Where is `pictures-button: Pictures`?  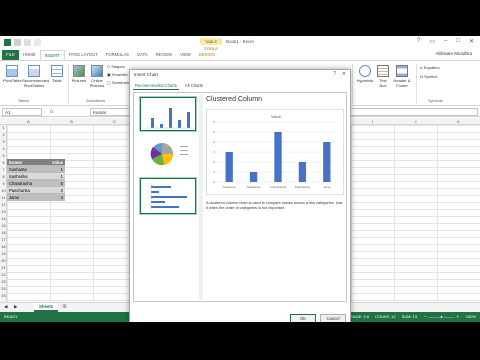 pictures-button: Pictures is located at coordinates (79, 74).